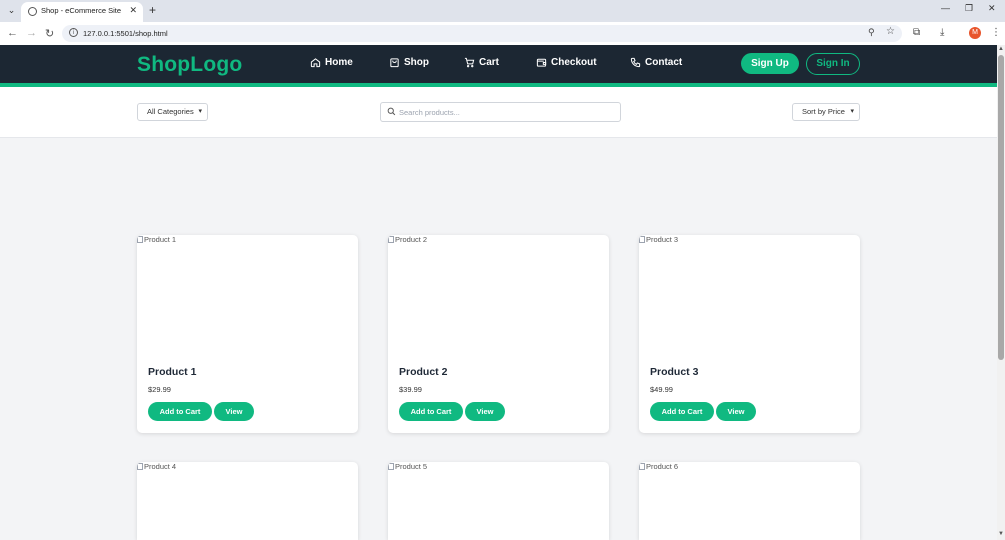 The image size is (1005, 540). Describe the element at coordinates (152, 10) in the screenshot. I see `new-tab-icon: +` at that location.